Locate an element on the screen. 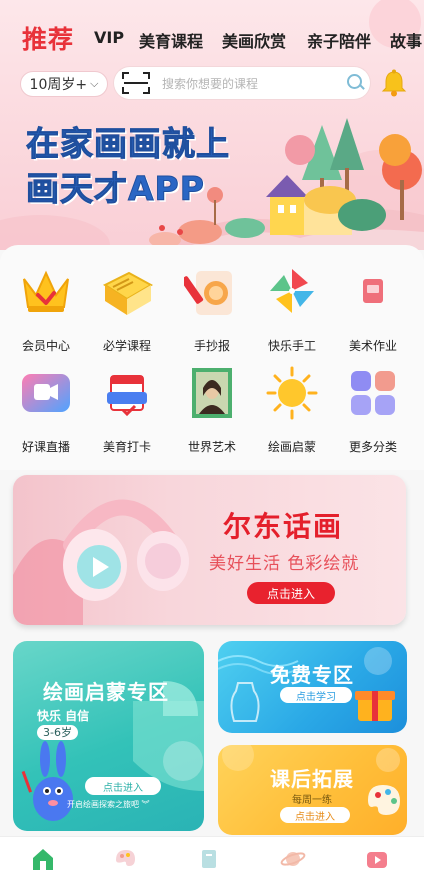  grid-item-art-checkin: 美育打卡 is located at coordinates (127, 410).